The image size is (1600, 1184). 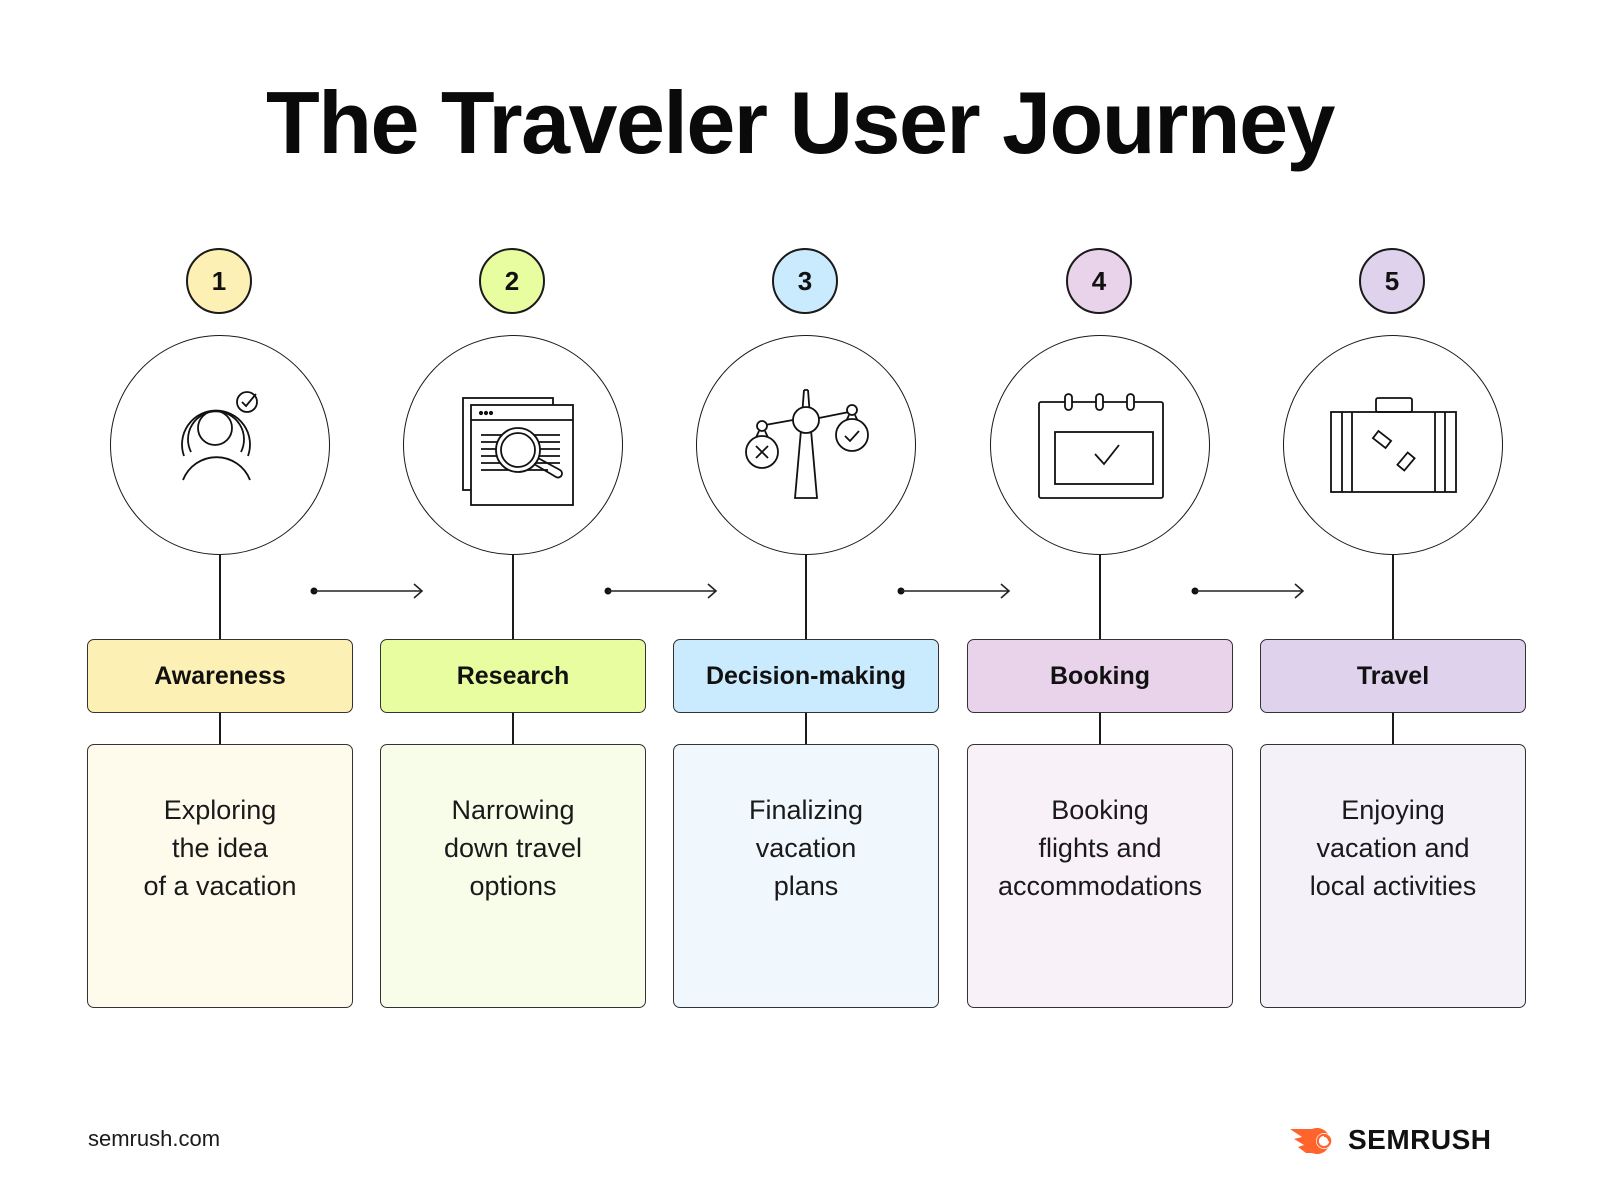 What do you see at coordinates (518, 451) in the screenshot?
I see `browser-magnifier-icon` at bounding box center [518, 451].